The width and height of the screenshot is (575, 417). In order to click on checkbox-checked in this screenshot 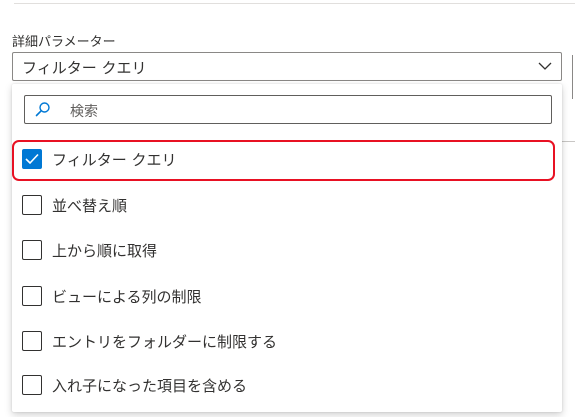, I will do `click(32, 159)`.